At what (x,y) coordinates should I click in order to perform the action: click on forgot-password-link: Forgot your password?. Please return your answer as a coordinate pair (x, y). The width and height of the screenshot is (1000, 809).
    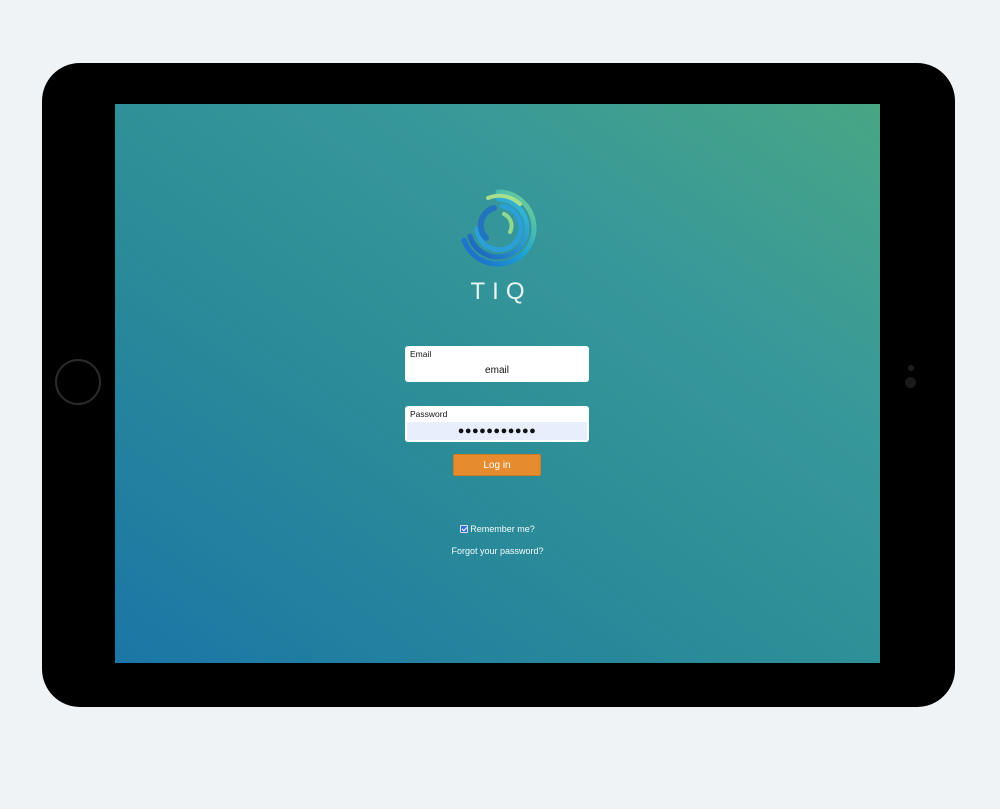
    Looking at the image, I should click on (497, 551).